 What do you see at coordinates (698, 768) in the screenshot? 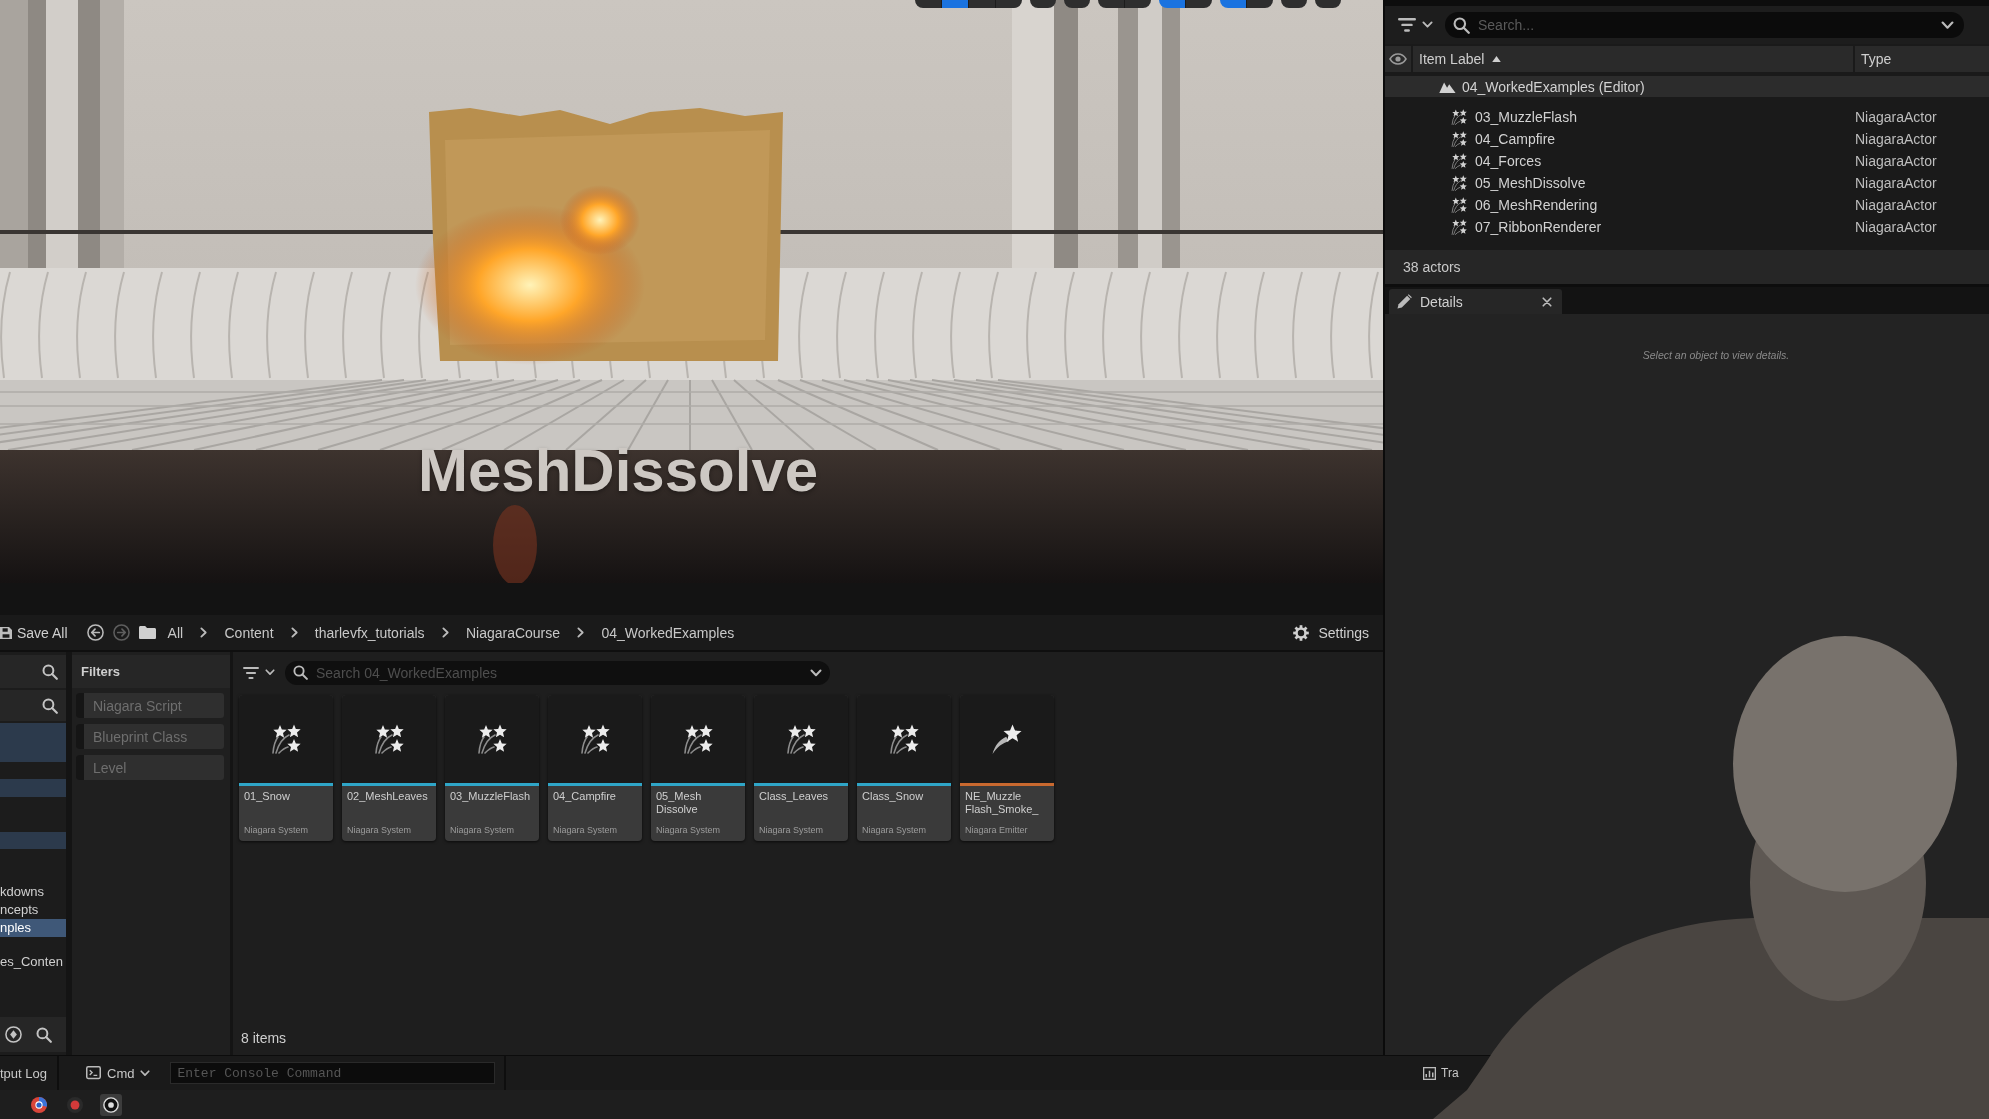
I see `asset-tile: 05_Mesh Dissolve Niagara System` at bounding box center [698, 768].